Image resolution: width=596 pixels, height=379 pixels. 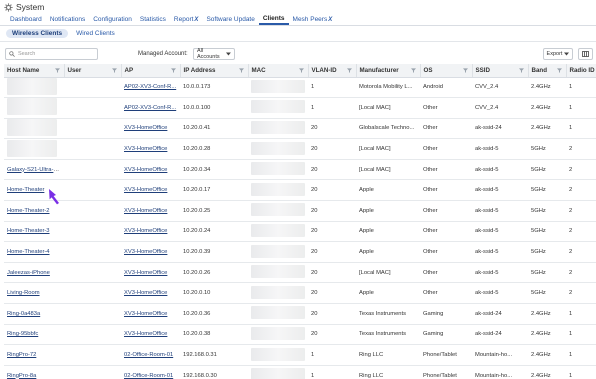 I want to click on cell-host: Ring-95bbfc, so click(x=34, y=335).